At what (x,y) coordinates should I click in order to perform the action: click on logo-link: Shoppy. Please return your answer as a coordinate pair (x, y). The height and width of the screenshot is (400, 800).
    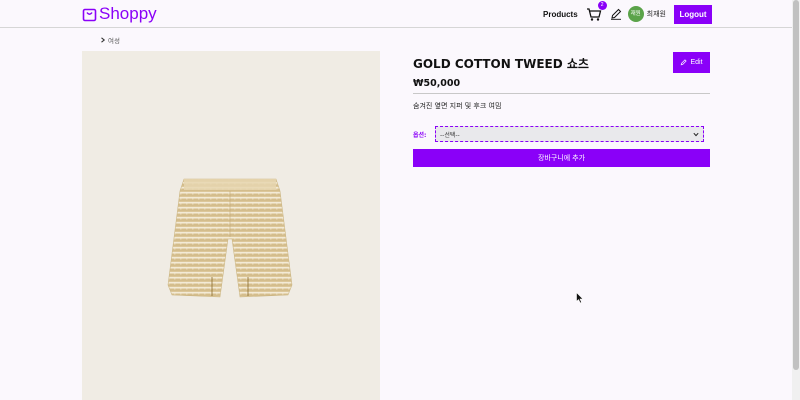
    Looking at the image, I should click on (119, 14).